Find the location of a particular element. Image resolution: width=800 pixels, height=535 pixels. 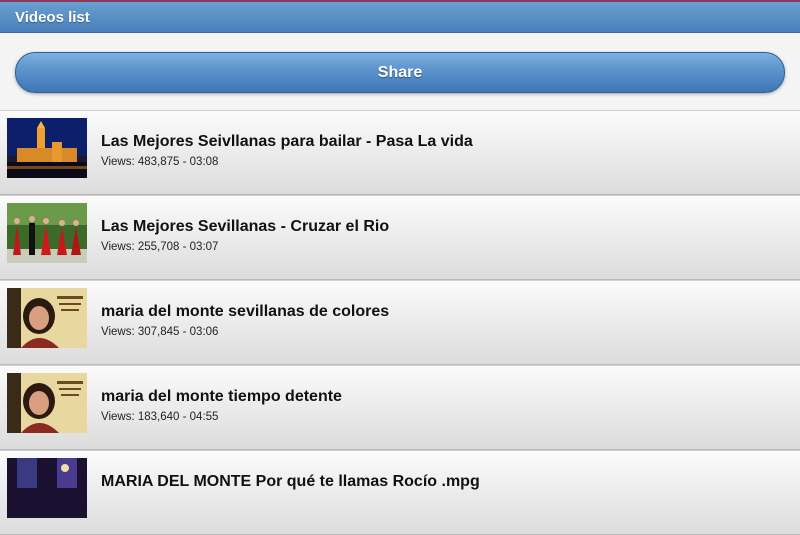

flamenco-dancers-thumbnail is located at coordinates (47, 233).